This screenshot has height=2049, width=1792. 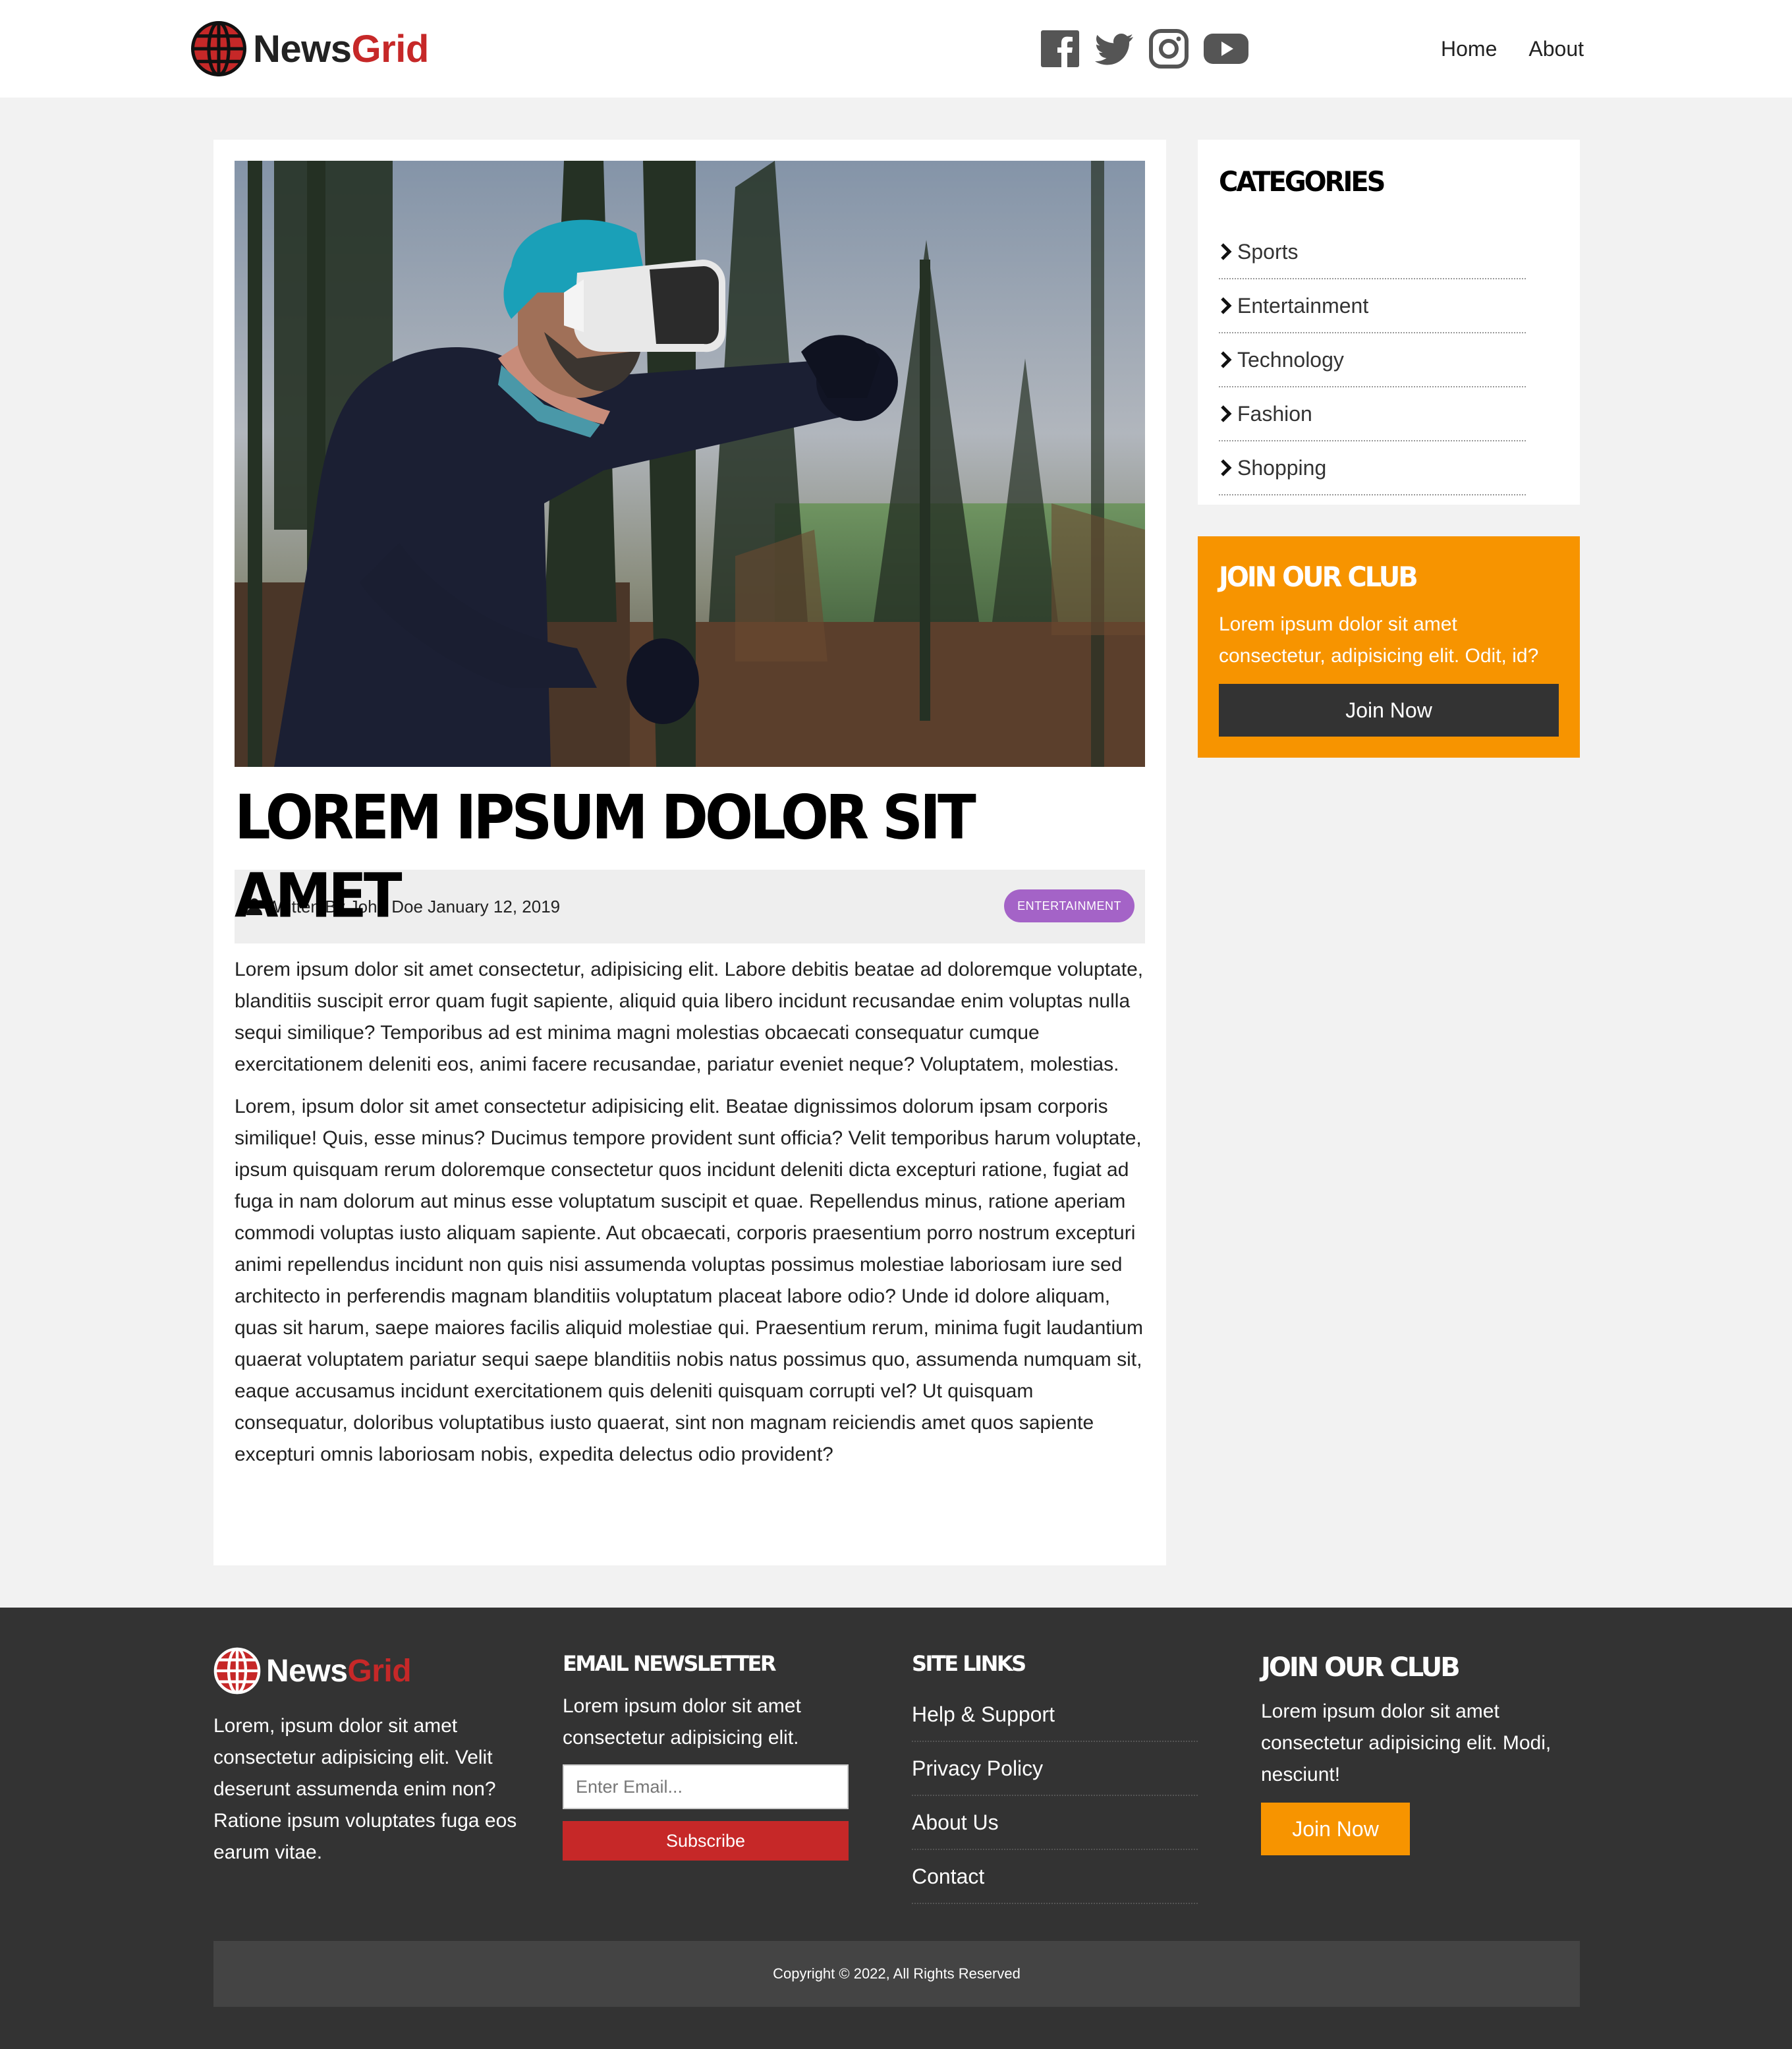 What do you see at coordinates (670, 1663) in the screenshot?
I see `newsletter-heading: EMAIL NEWSLETTER` at bounding box center [670, 1663].